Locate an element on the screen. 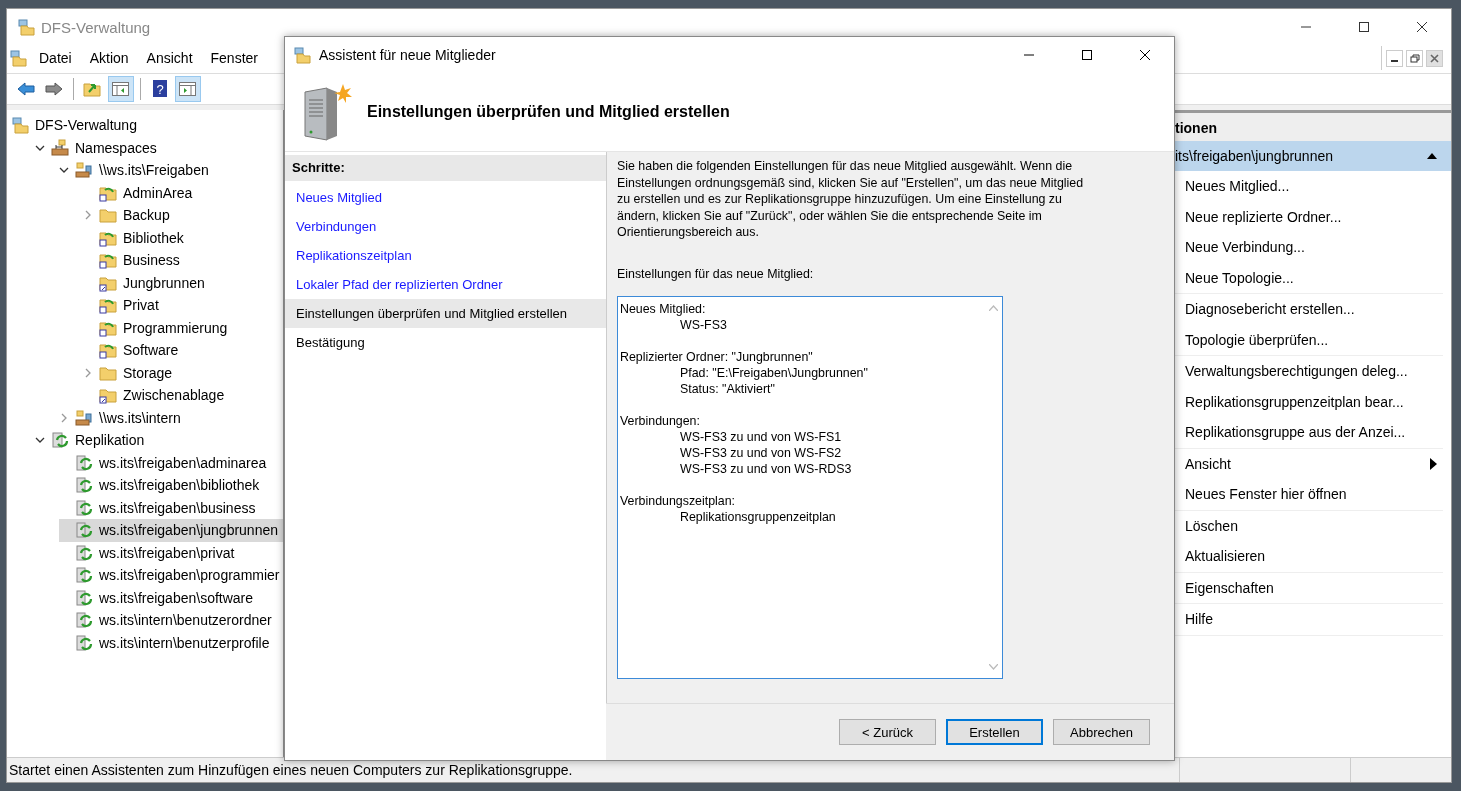 The image size is (1461, 791). menu-item: Aktion is located at coordinates (109, 58).